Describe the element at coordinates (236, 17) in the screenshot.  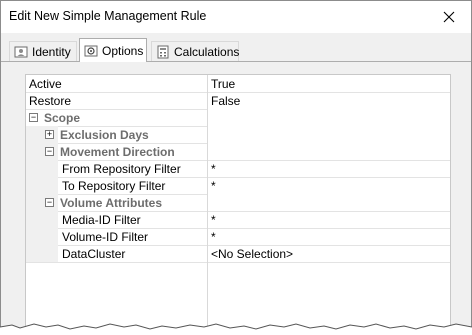
I see `title-bar: Edit New Simple Management Rule` at that location.